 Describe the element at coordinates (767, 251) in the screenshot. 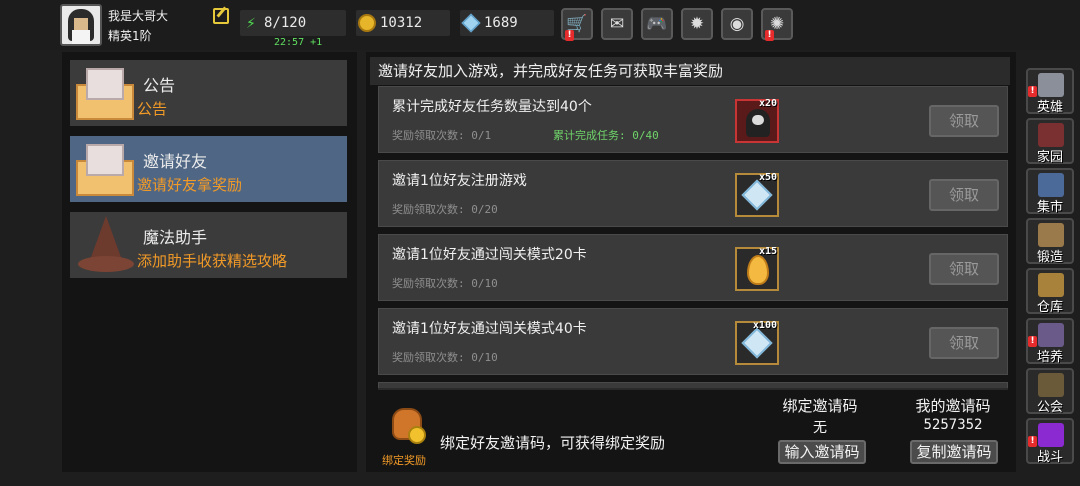

I see `reward-qty: x15` at that location.